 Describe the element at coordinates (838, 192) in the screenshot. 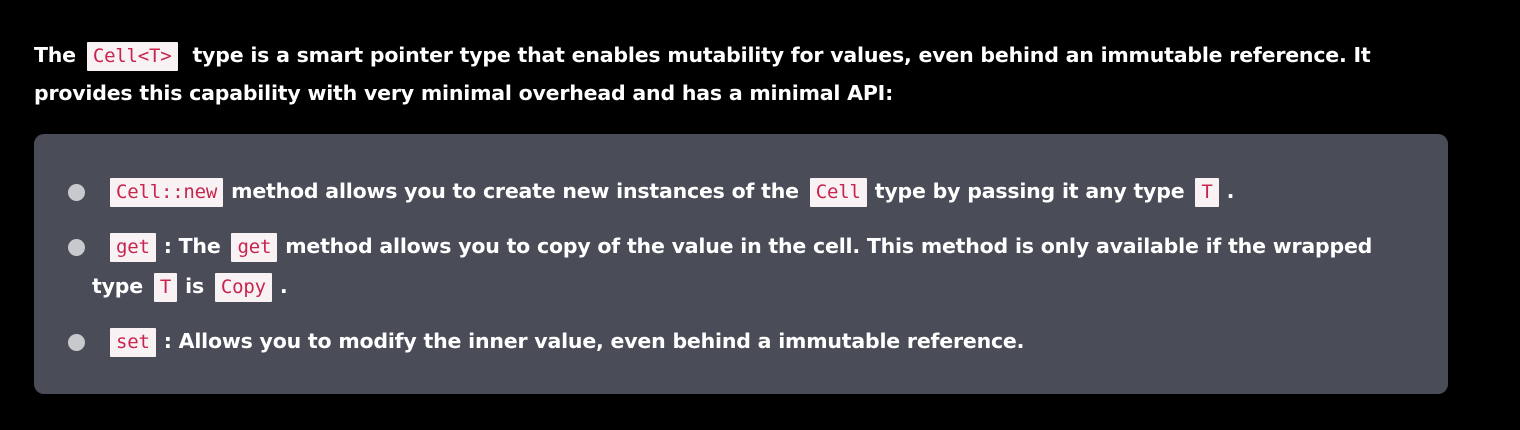

I see `inline-code-cell: Cell` at that location.